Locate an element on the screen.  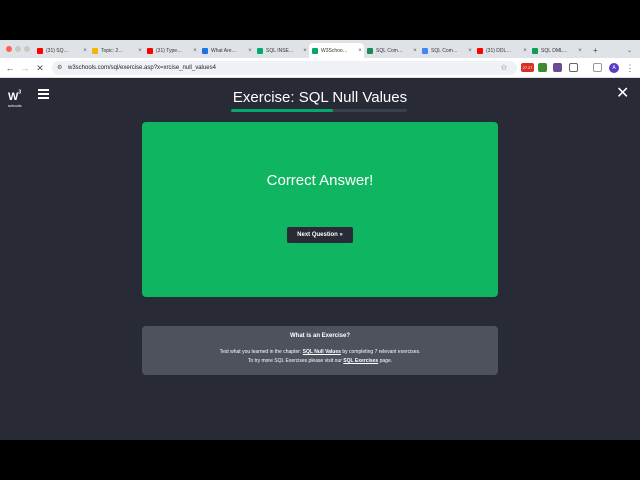
browser-menu-icon: ⋮ is located at coordinates (630, 68).